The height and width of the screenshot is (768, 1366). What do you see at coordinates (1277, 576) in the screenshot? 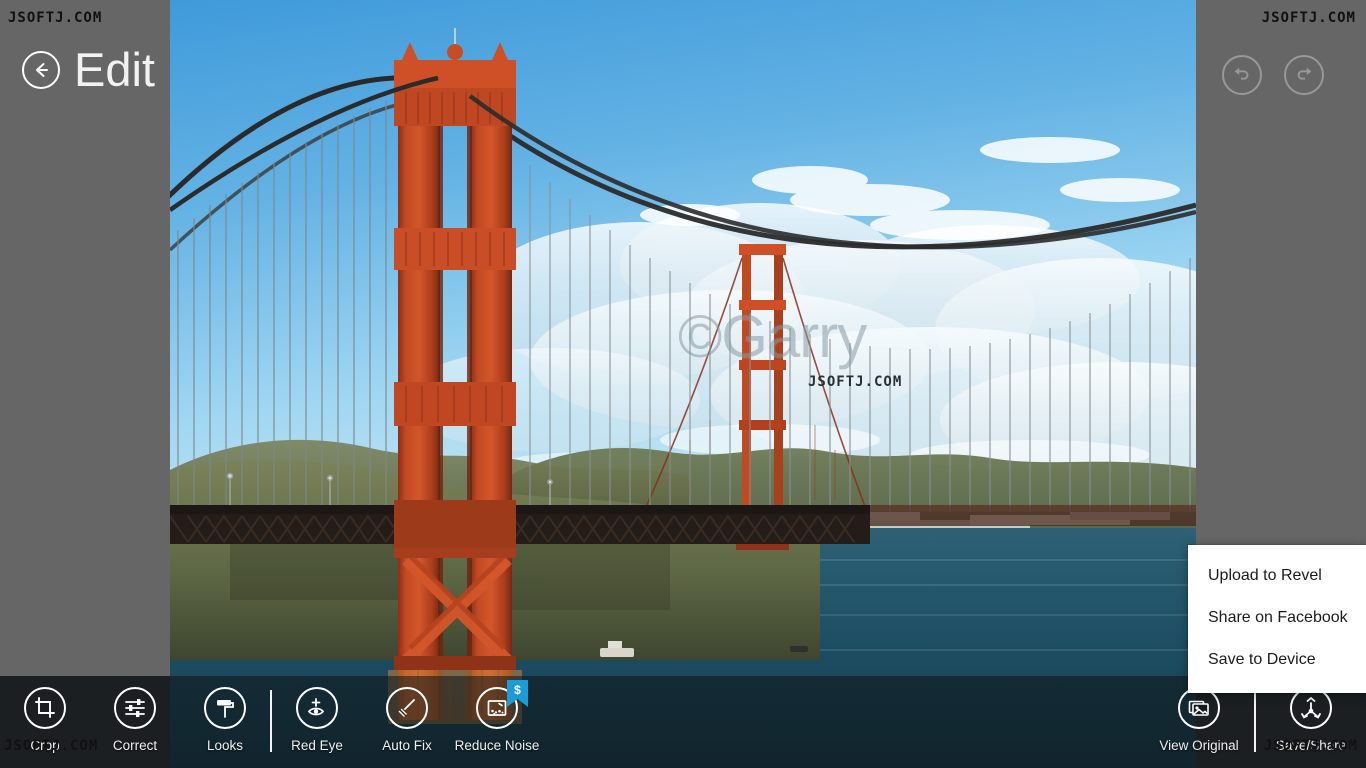
I see `menu-item-upload-to-revel: Upload to Revel` at bounding box center [1277, 576].